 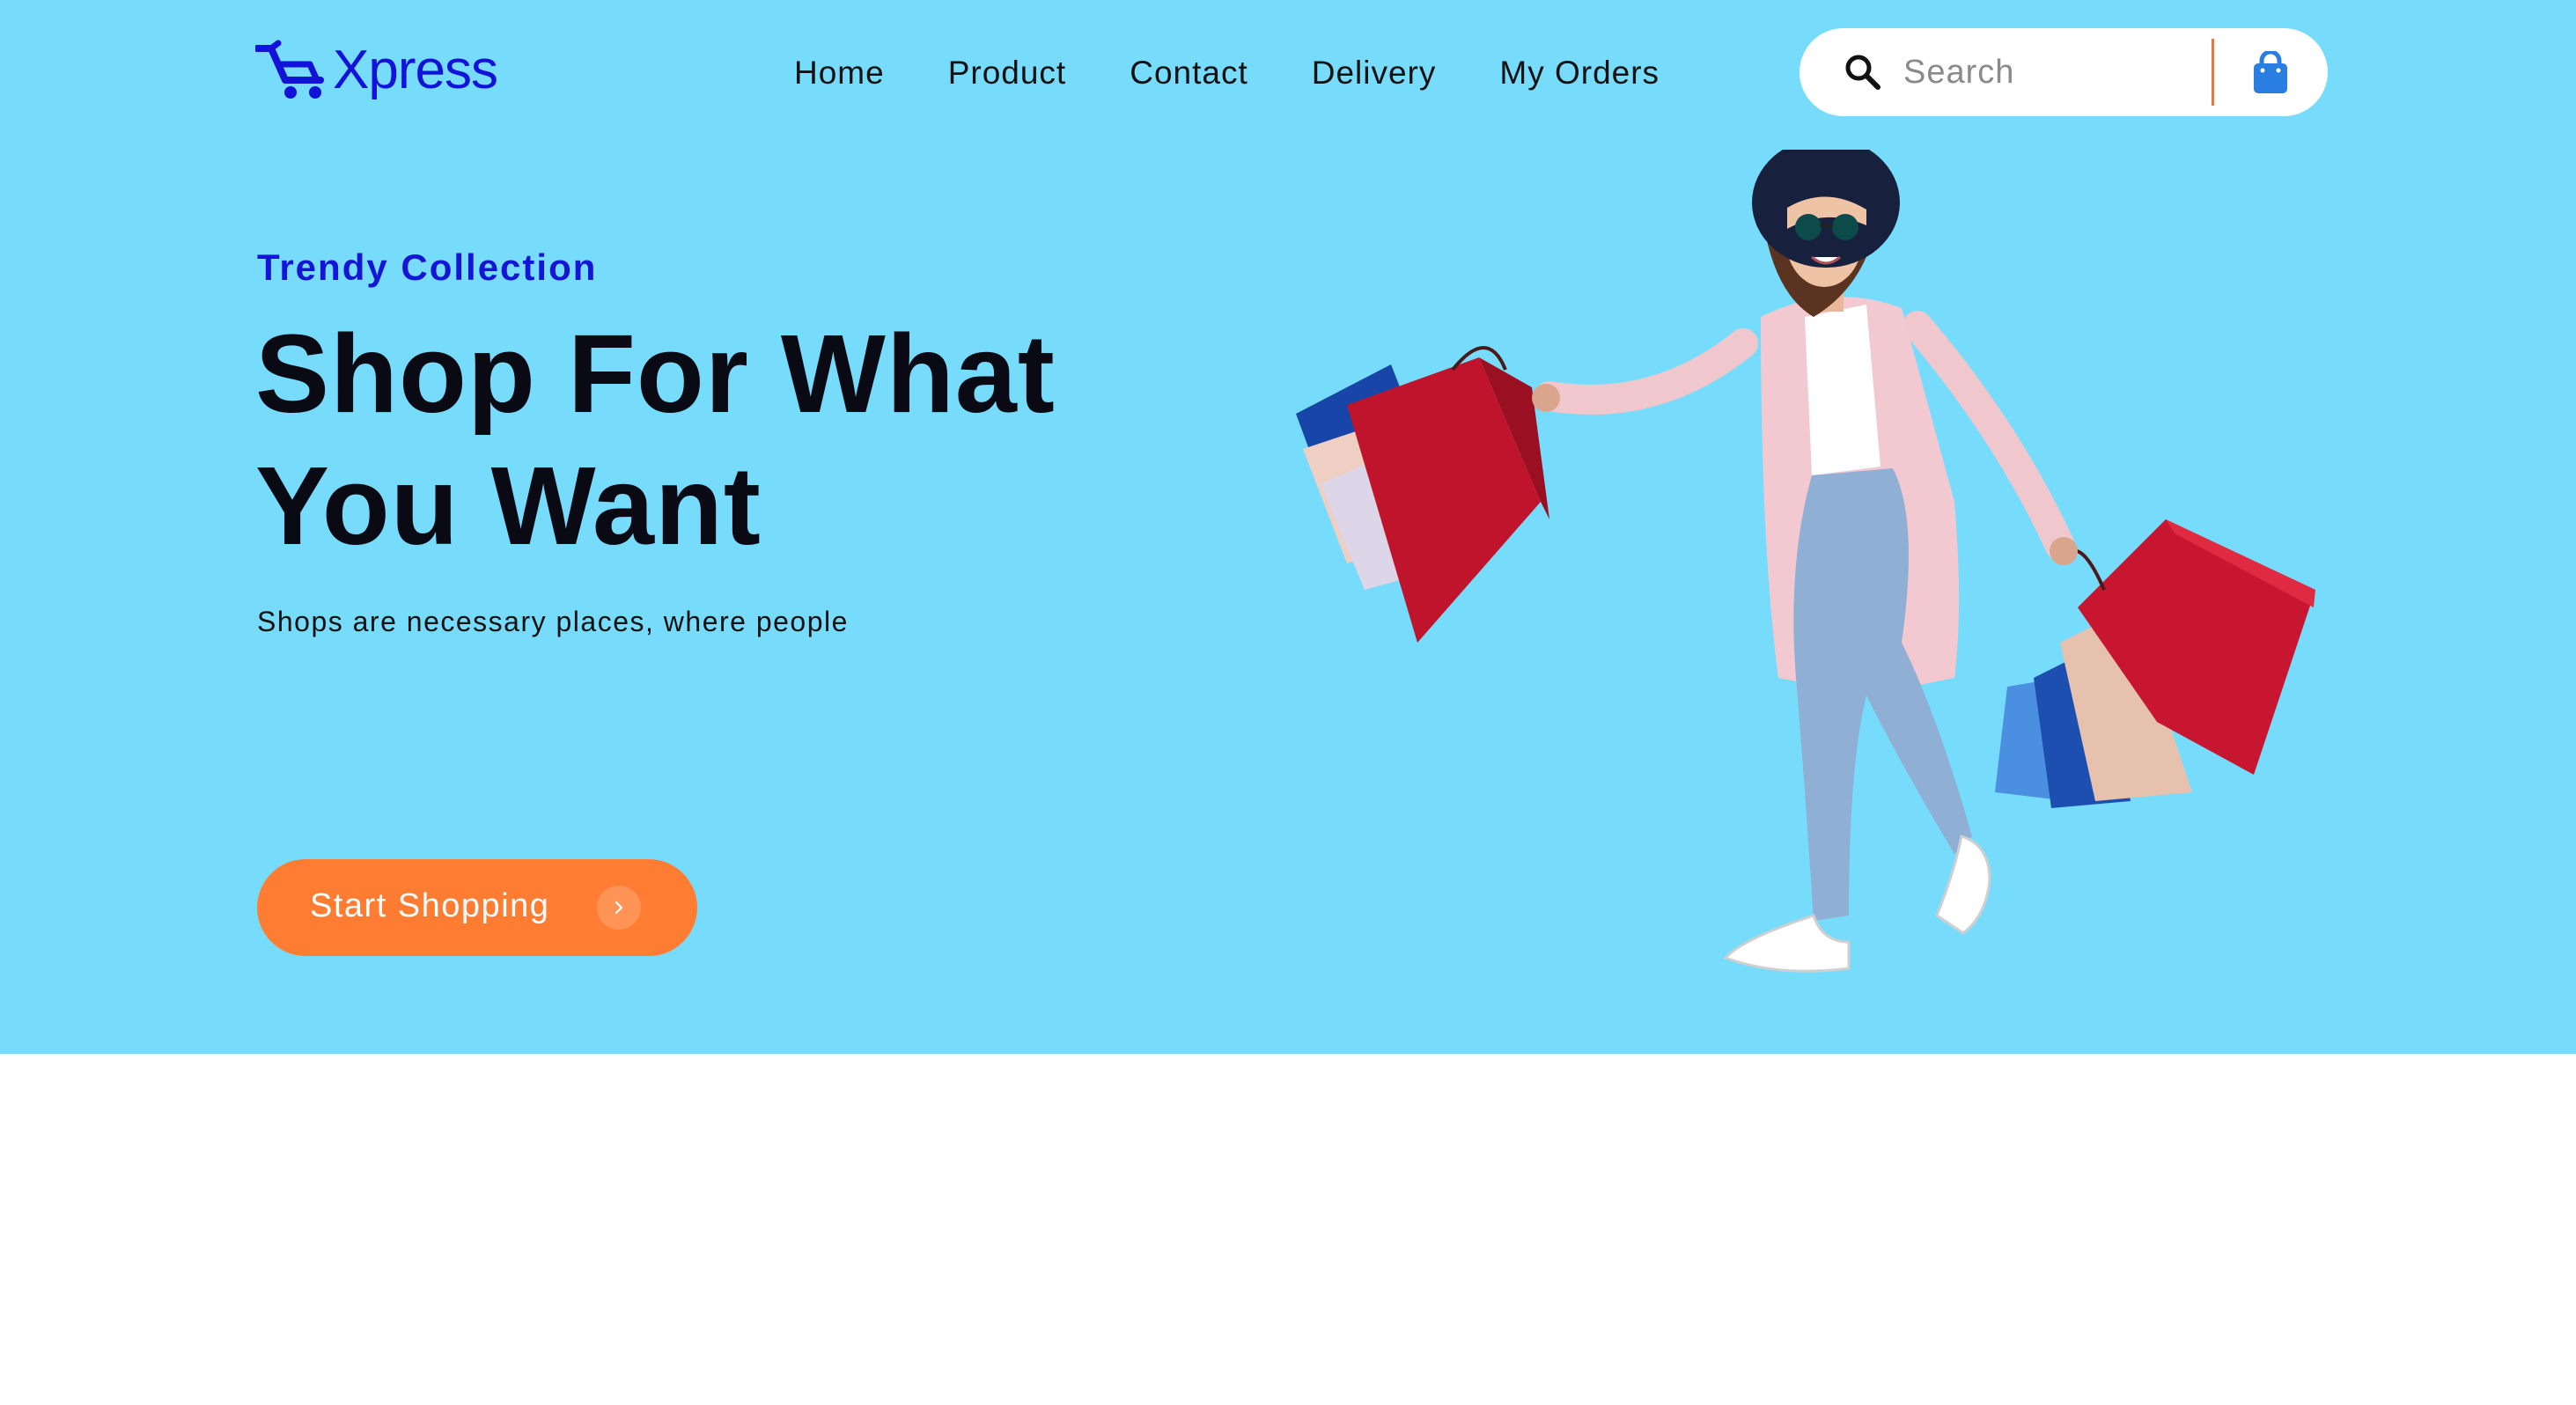 I want to click on start-shopping-button: Start Shopping, so click(x=477, y=907).